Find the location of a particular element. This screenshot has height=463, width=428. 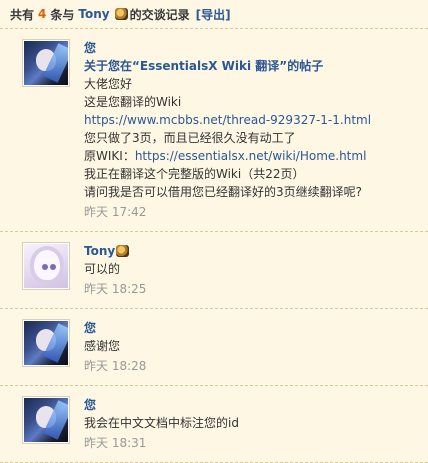

original-wiki-label: 原WIKI： is located at coordinates (109, 156).